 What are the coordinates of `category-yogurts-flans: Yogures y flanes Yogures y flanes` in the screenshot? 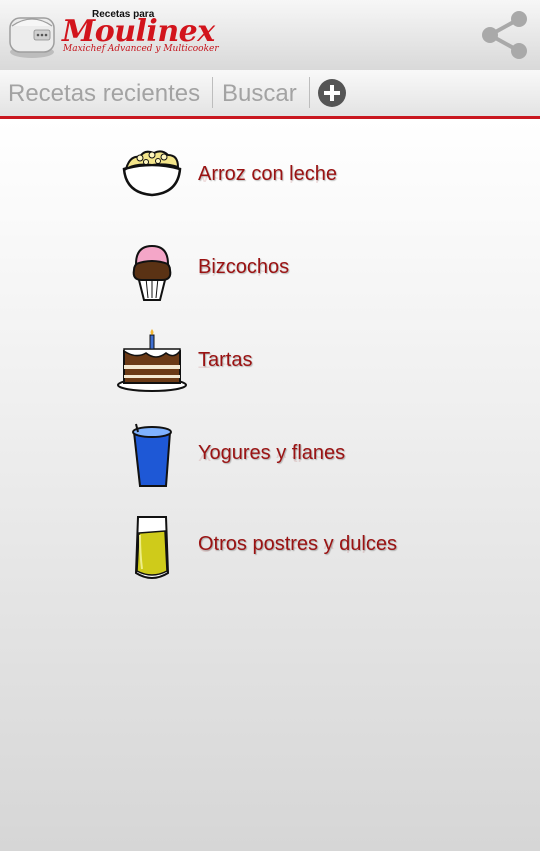 It's located at (281, 459).